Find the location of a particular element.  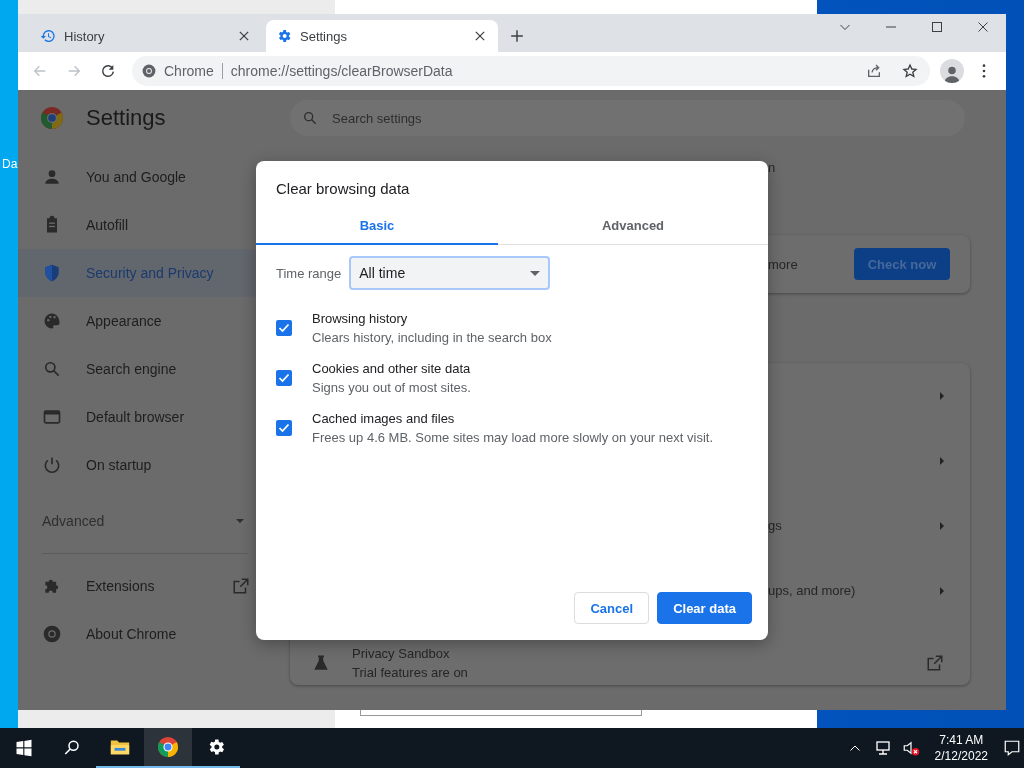

person-icon is located at coordinates (52, 177).